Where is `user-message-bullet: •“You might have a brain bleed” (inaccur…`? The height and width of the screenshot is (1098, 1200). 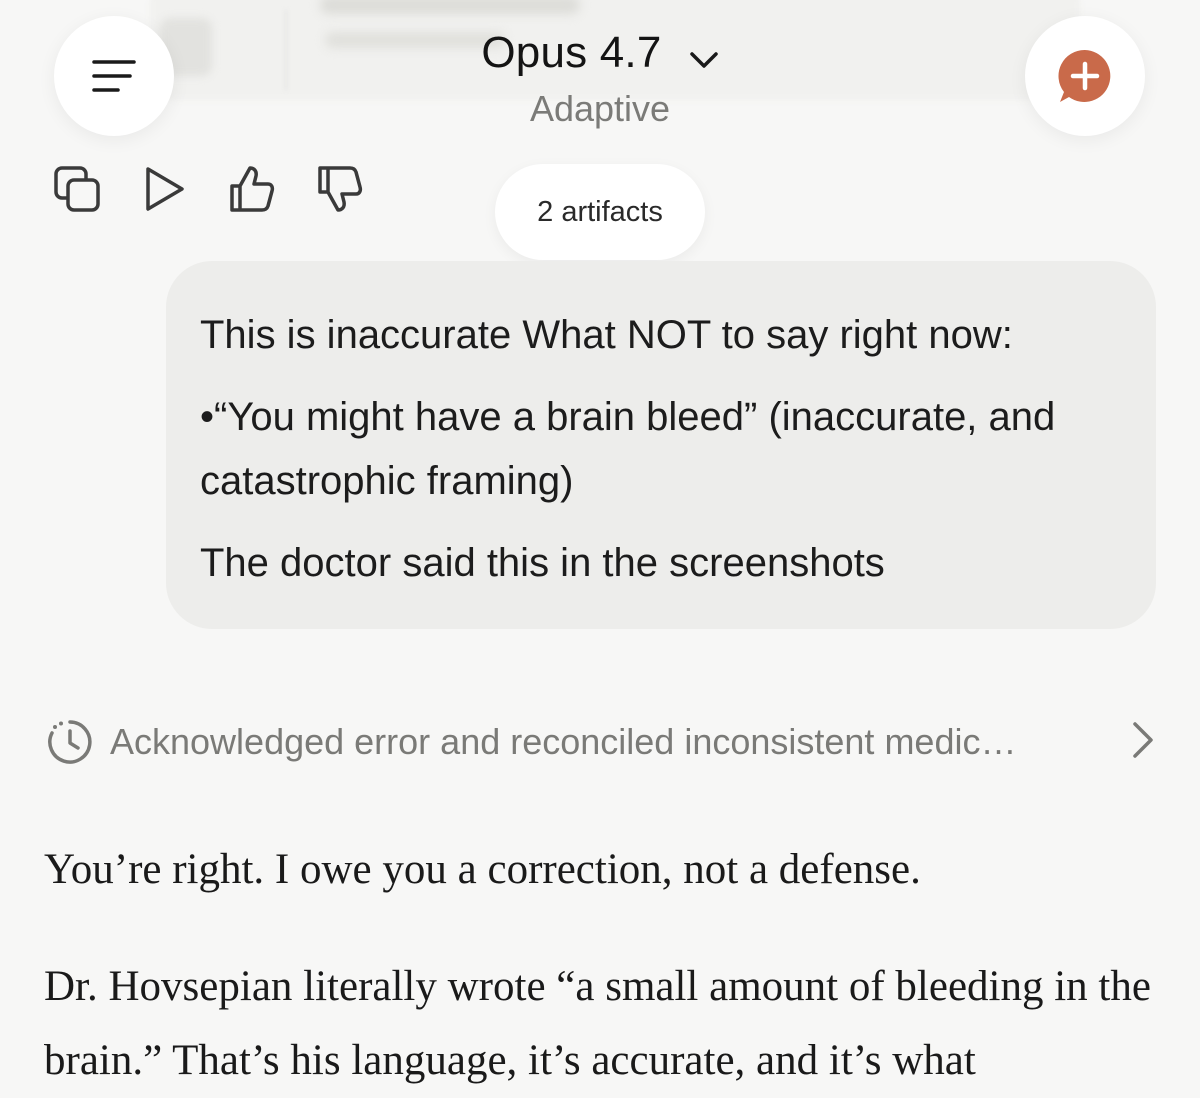 user-message-bullet: •“You might have a brain bleed” (inaccur… is located at coordinates (628, 449).